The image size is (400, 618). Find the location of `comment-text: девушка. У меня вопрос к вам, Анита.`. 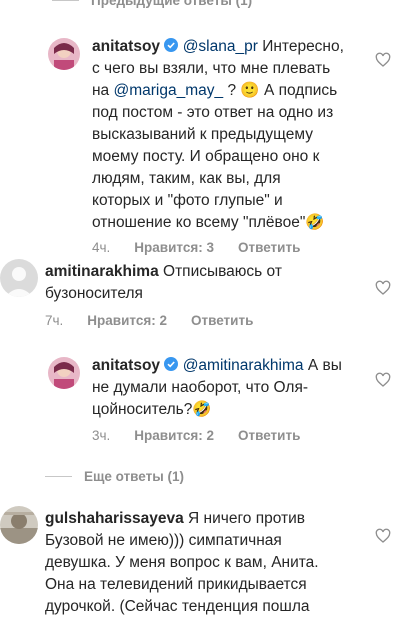

comment-text: девушка. У меня вопрос к вам, Анита. is located at coordinates (182, 562).